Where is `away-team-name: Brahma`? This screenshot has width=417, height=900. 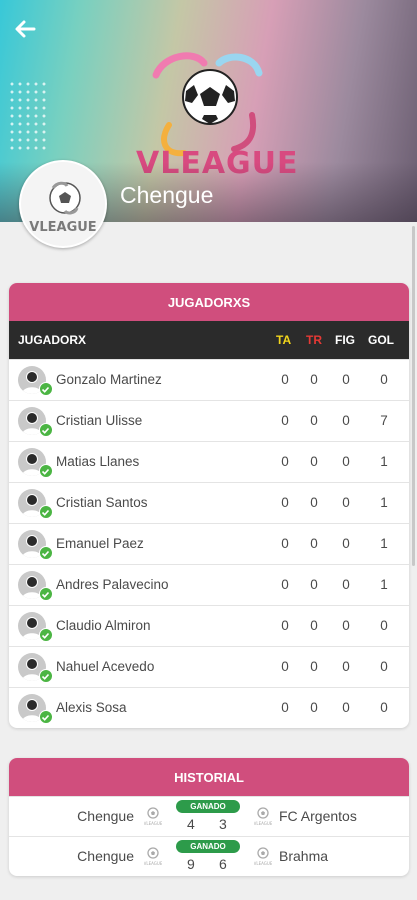
away-team-name: Brahma is located at coordinates (304, 856).